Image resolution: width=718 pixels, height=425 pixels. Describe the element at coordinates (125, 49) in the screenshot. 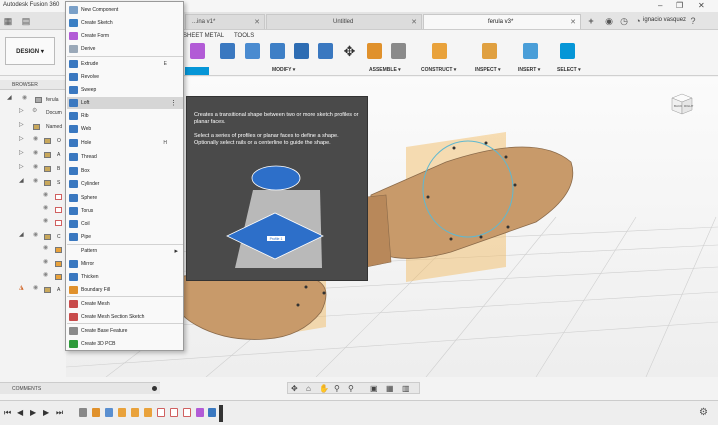

I see `menu-item-derive: Derive` at that location.